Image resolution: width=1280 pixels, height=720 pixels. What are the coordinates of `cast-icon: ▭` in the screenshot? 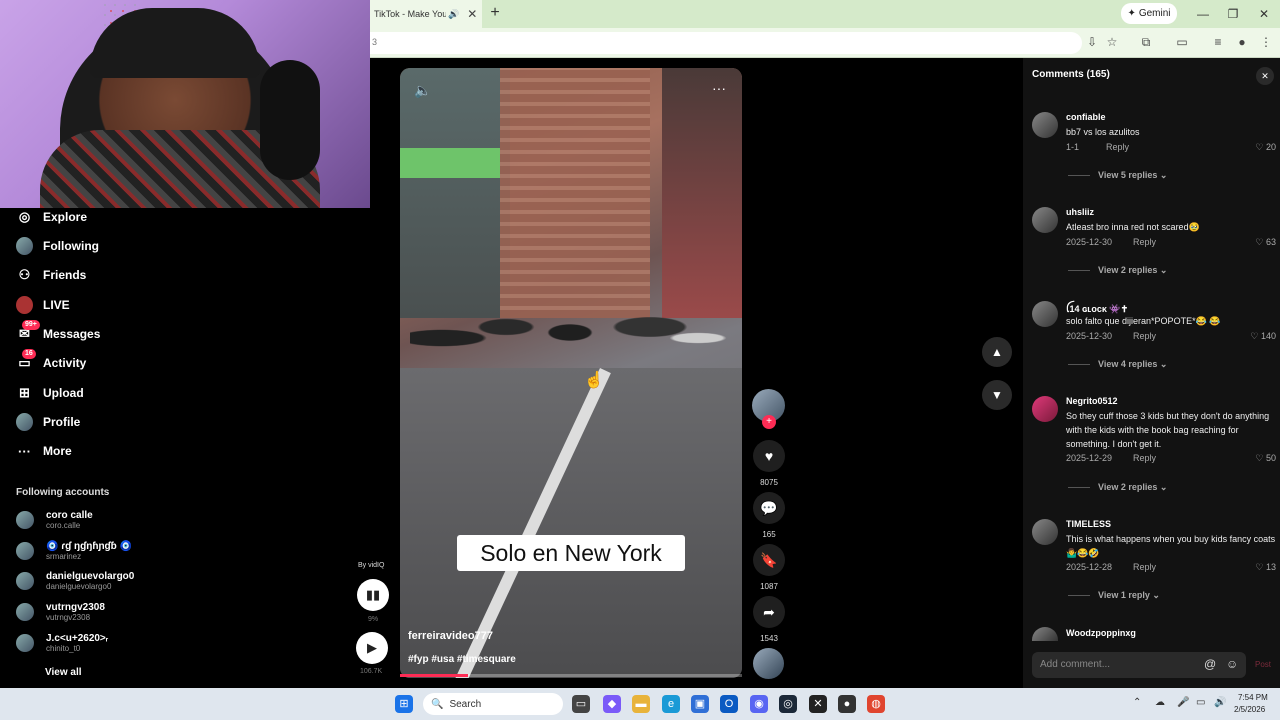 It's located at (1182, 42).